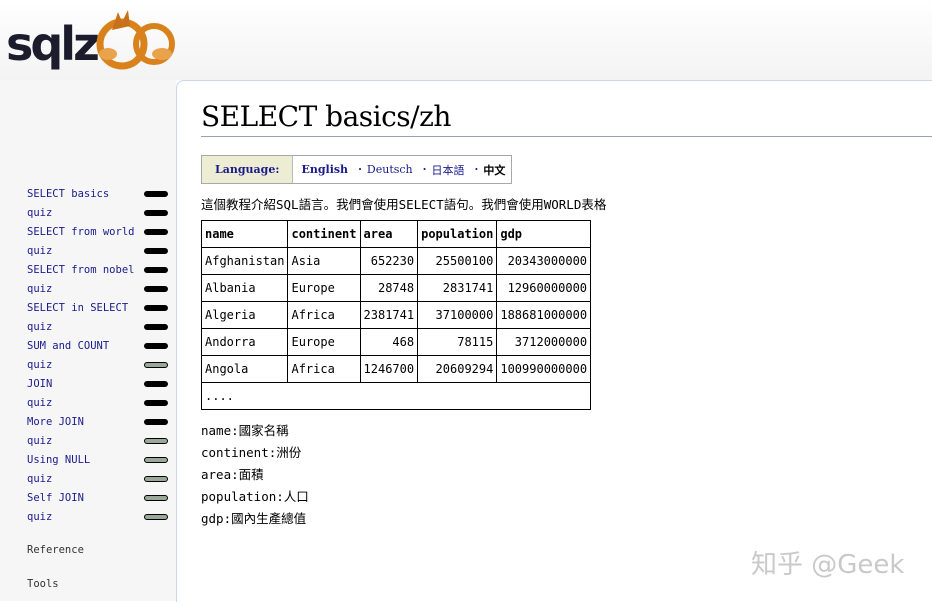 The width and height of the screenshot is (932, 602). I want to click on description-population: population:人口, so click(255, 496).